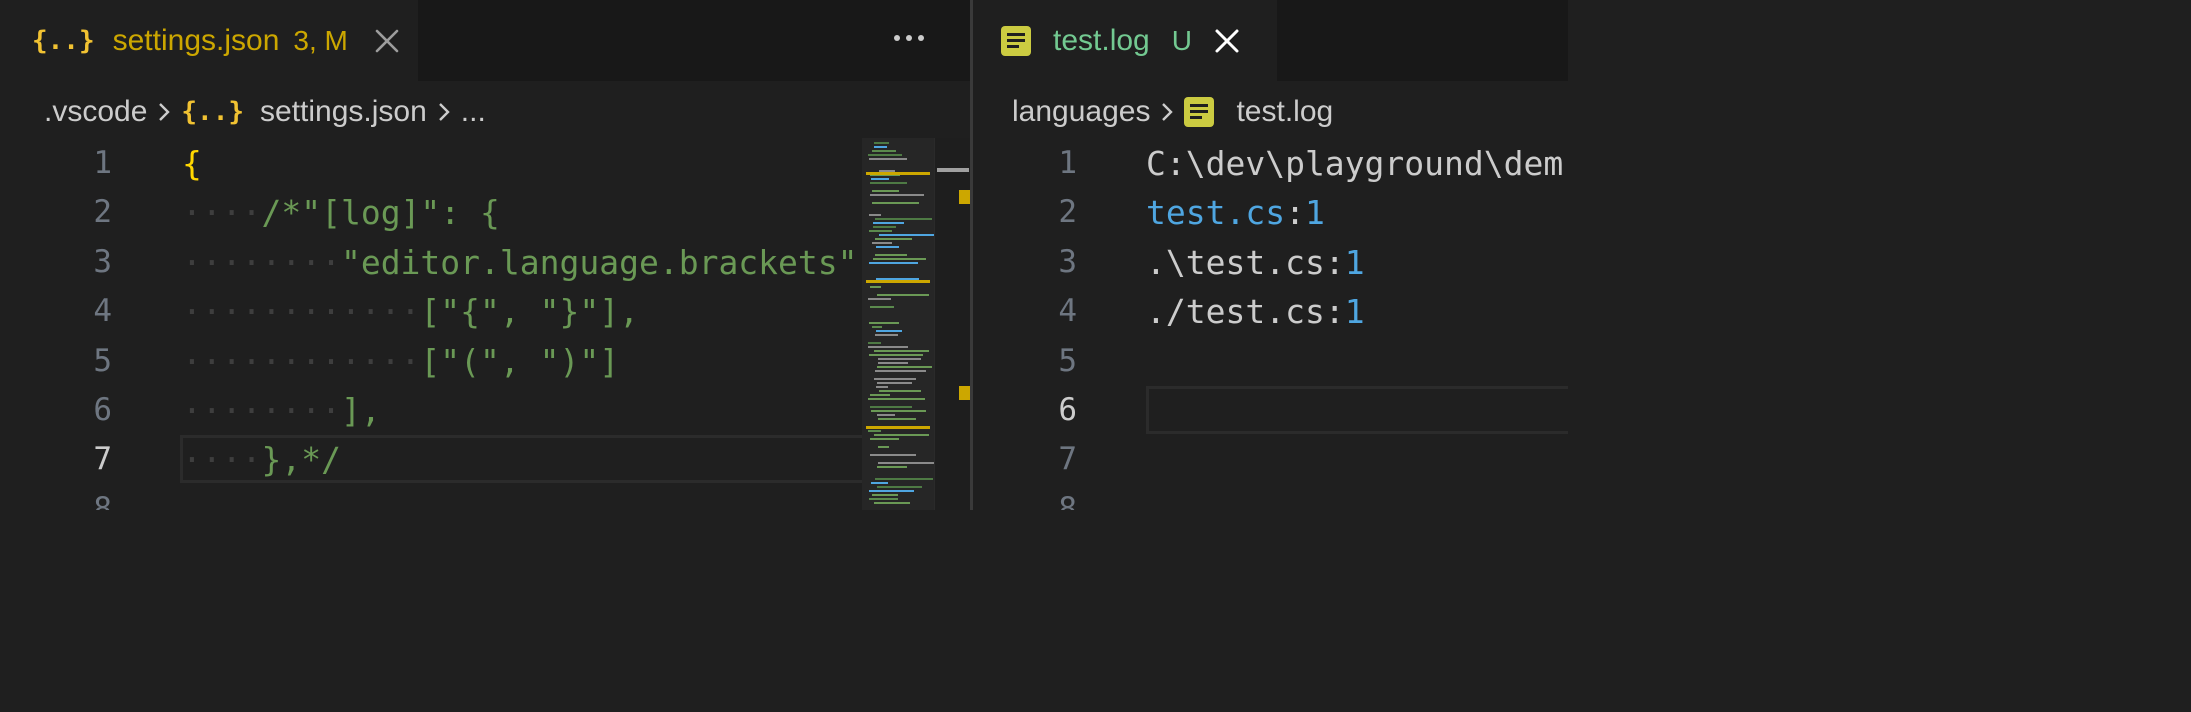  Describe the element at coordinates (1245, 262) in the screenshot. I see `code-token: .\test.cs:` at that location.